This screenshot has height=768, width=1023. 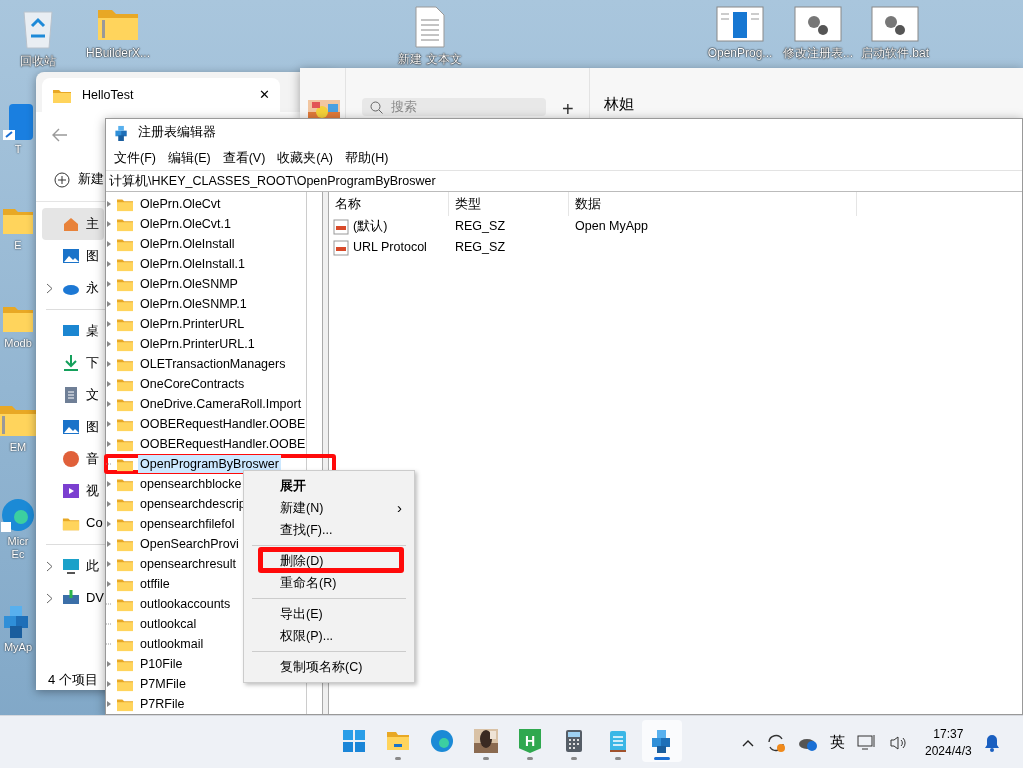 What do you see at coordinates (991, 742) in the screenshot?
I see `bell-icon` at bounding box center [991, 742].